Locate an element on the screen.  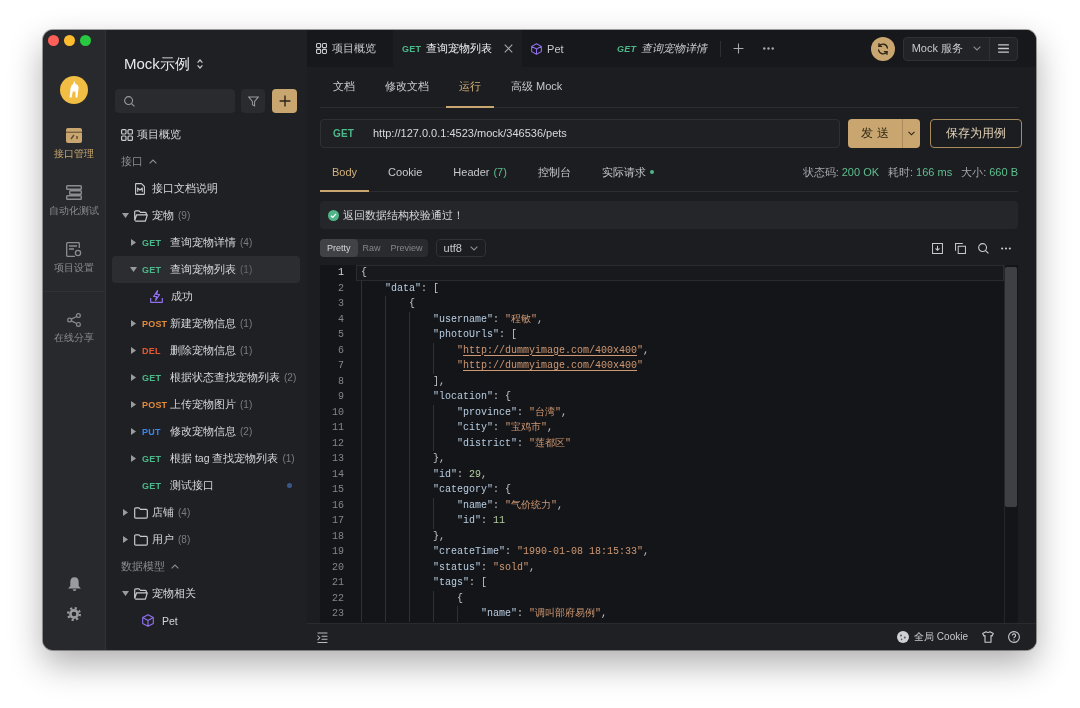
refresh-icon is located at coordinates (882, 48).